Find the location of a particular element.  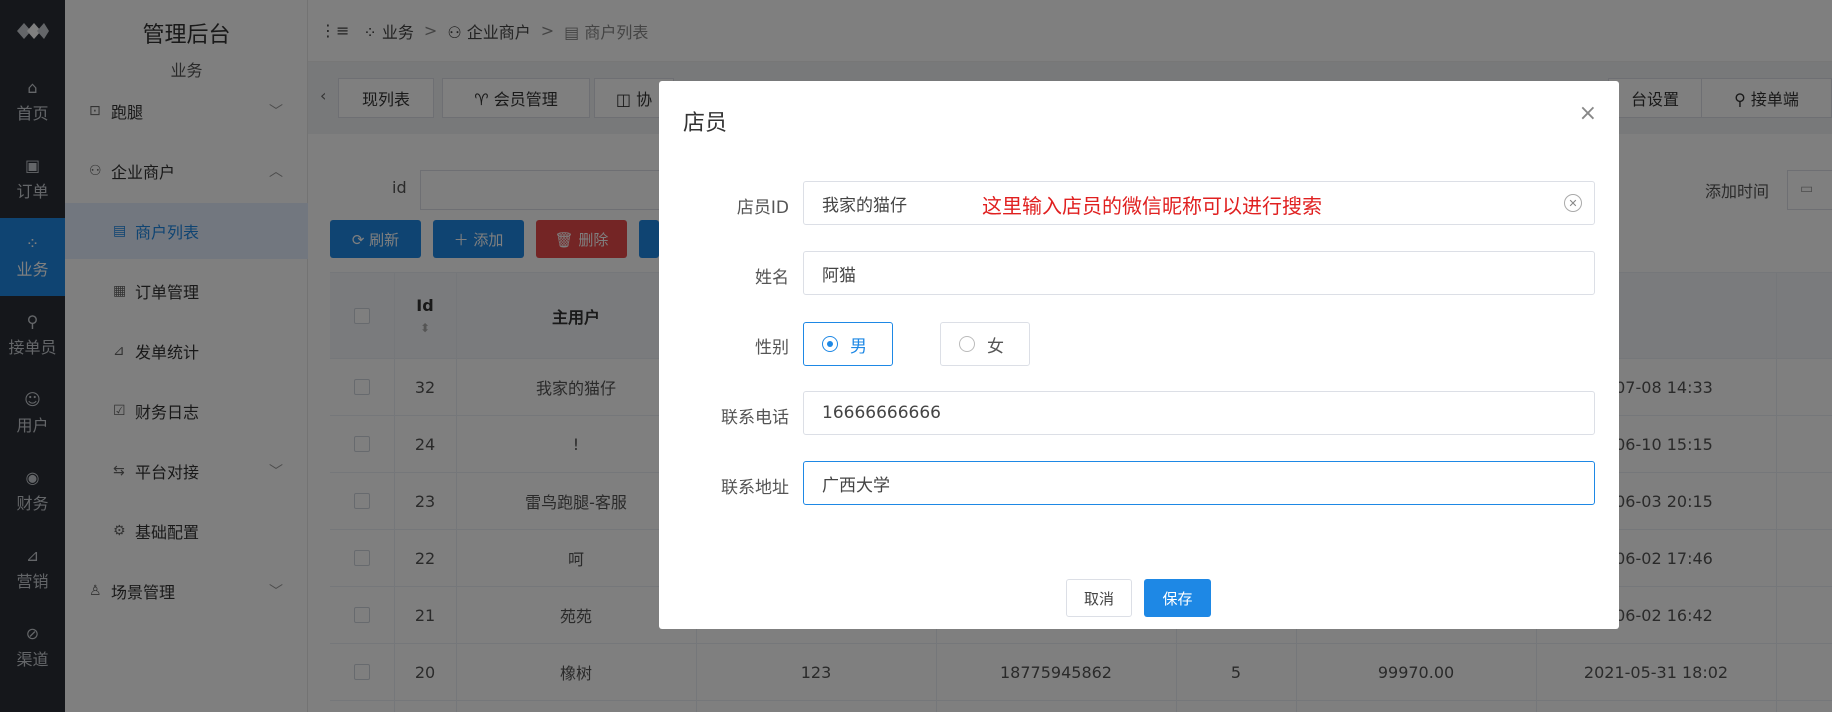

address-input: 广西大学 is located at coordinates (1199, 483).